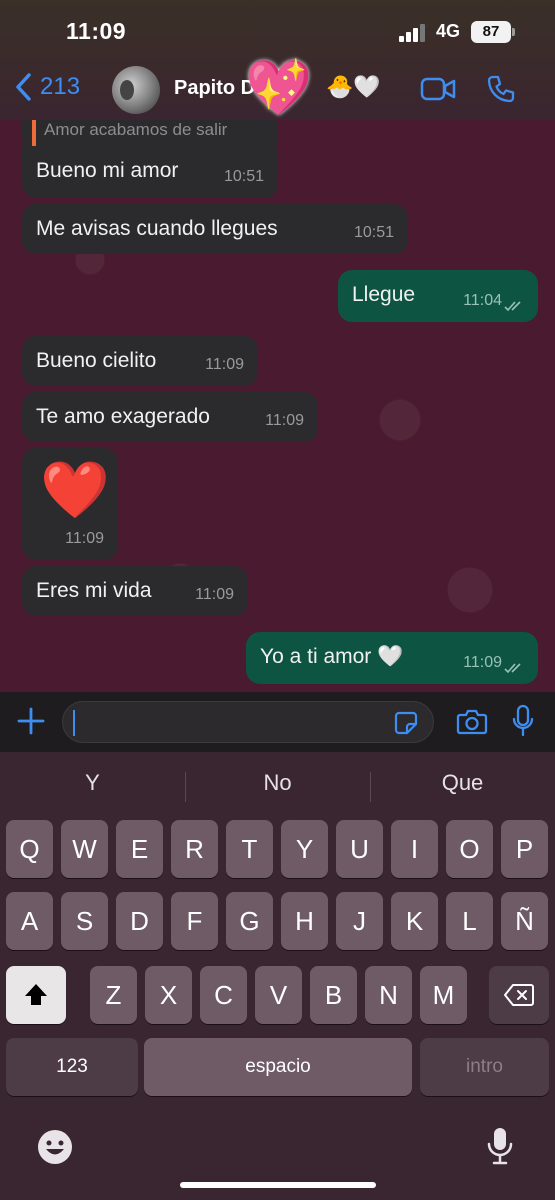  I want to click on name-emojis: 🐣🤍, so click(353, 86).